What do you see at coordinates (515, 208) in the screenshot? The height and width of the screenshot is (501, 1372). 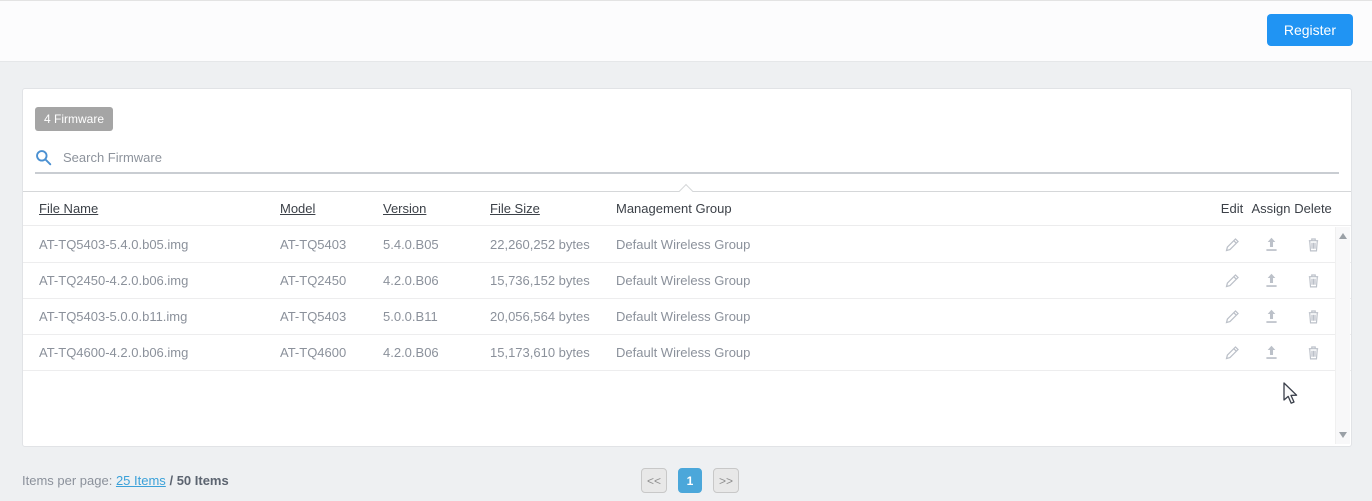 I see `file-size-sort-link: File Size` at bounding box center [515, 208].